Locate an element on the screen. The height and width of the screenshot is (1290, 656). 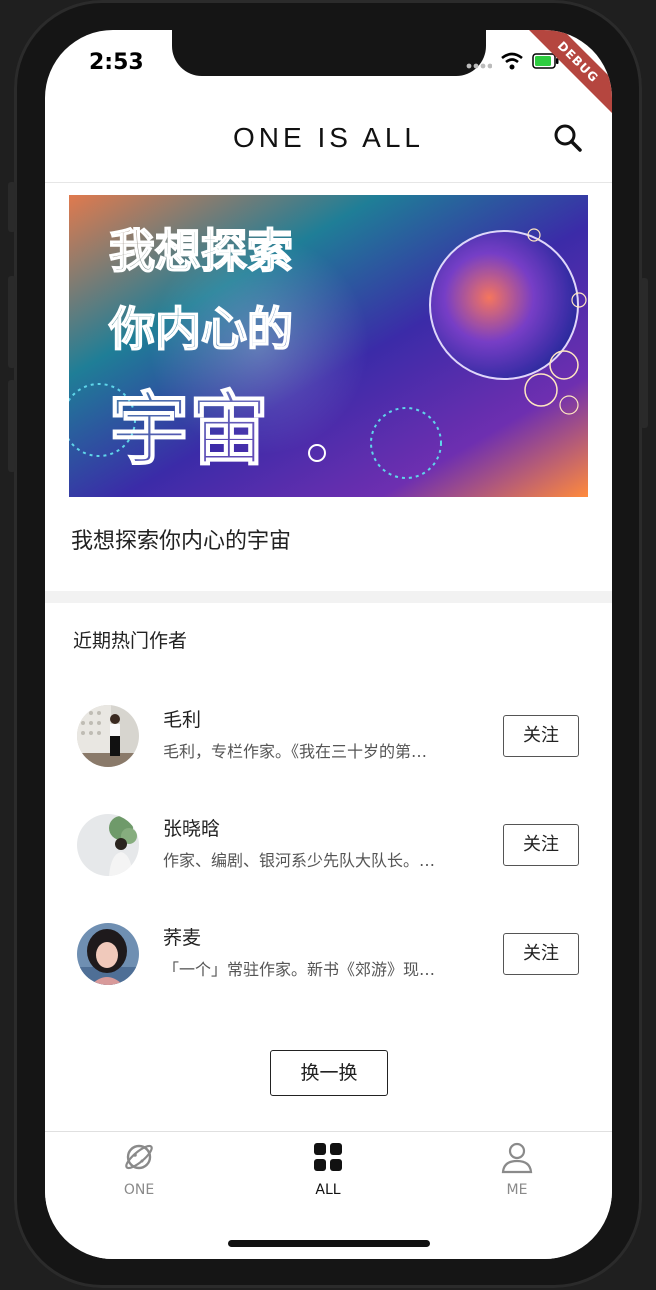
section-divider is located at coordinates (328, 597).